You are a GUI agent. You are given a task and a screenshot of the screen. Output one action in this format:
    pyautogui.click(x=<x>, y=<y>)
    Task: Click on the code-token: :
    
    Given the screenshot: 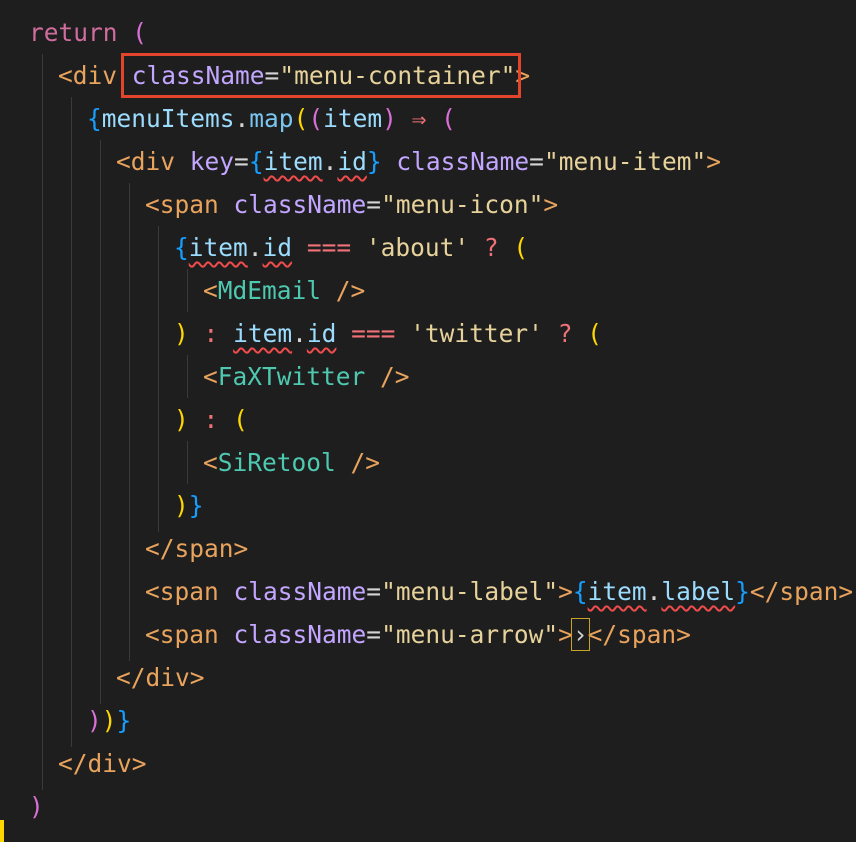 What is the action you would take?
    pyautogui.click(x=211, y=419)
    